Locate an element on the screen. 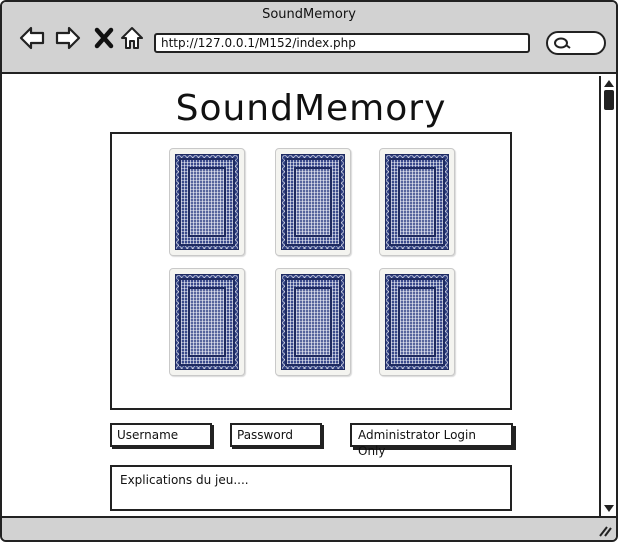  back-arrow-icon is located at coordinates (32, 38).